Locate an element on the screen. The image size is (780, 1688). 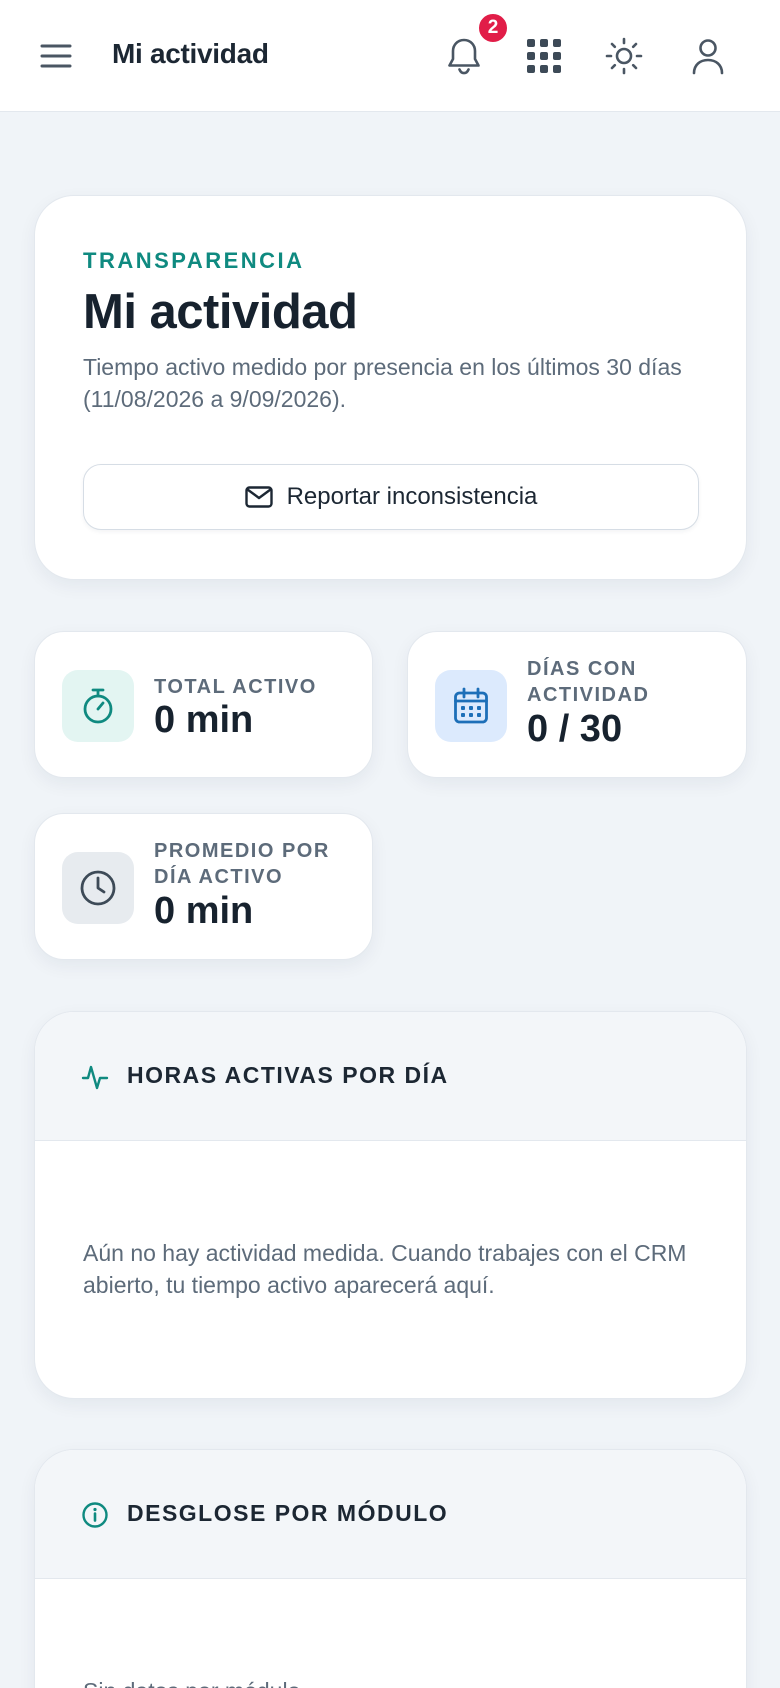
apps-grid-icon is located at coordinates (544, 56).